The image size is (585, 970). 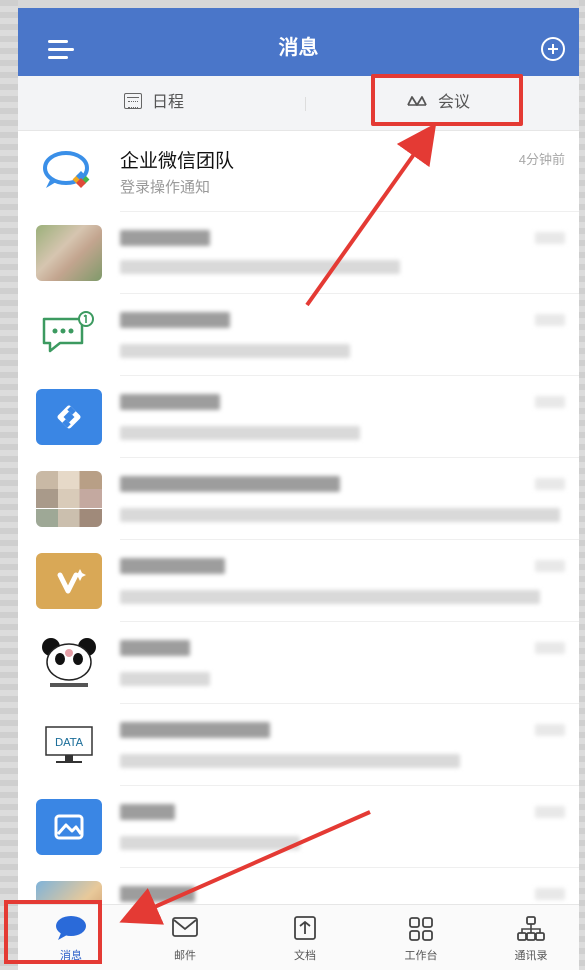 What do you see at coordinates (69, 499) in the screenshot?
I see `group-avatar` at bounding box center [69, 499].